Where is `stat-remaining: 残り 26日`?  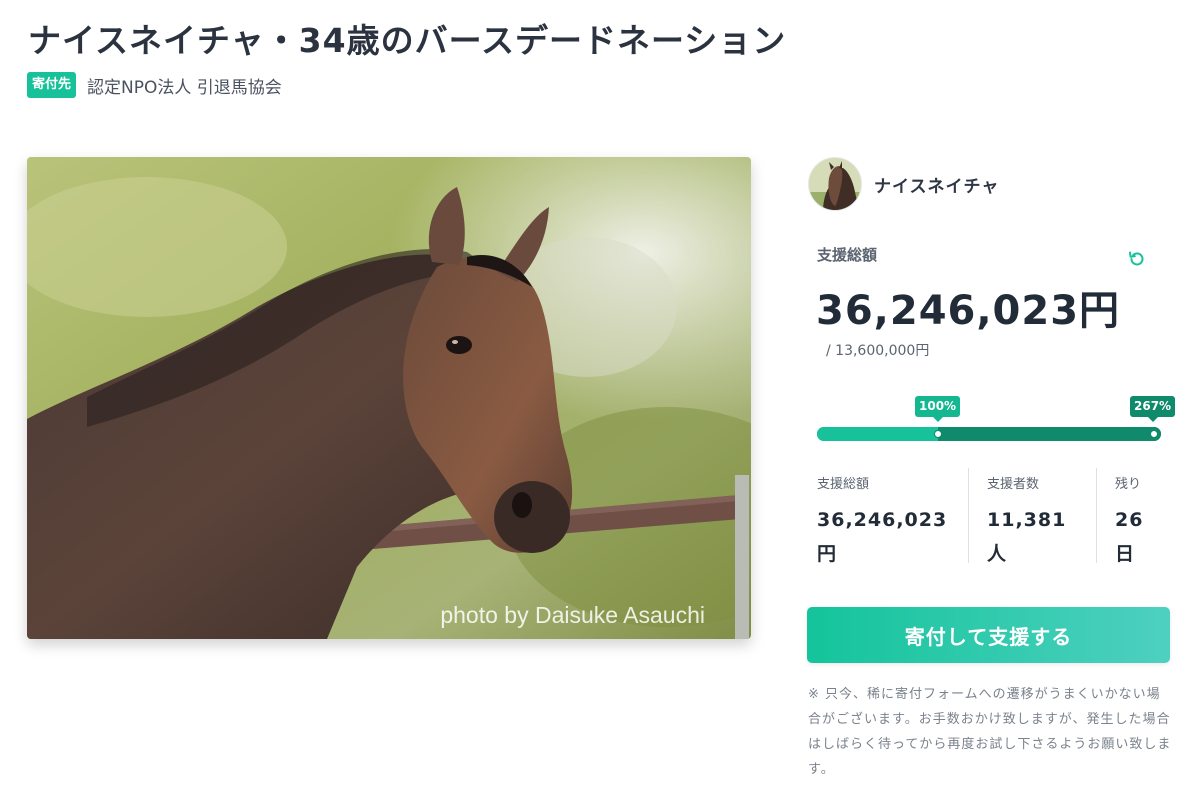
stat-remaining: 残り 26日 is located at coordinates (1126, 516).